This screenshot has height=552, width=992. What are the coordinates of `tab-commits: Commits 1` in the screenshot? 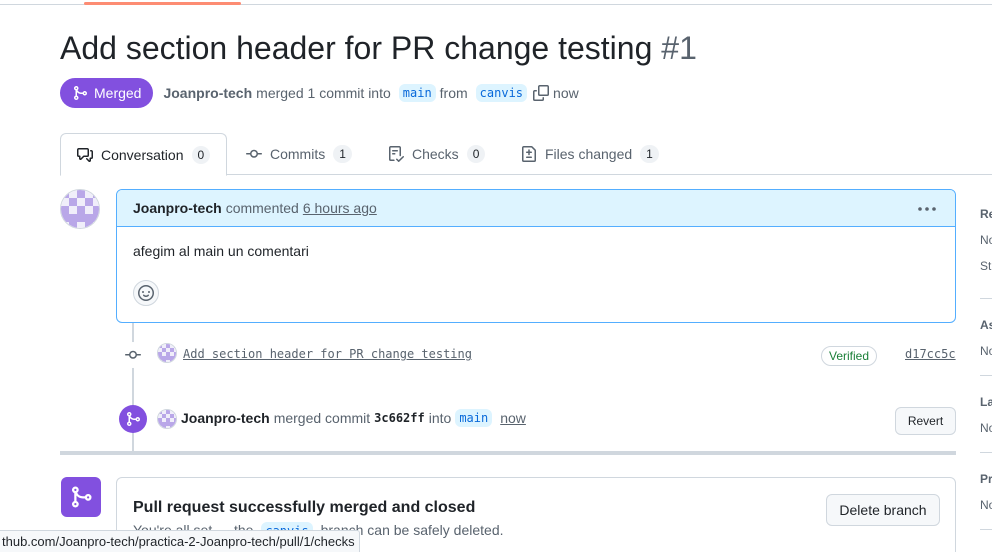 It's located at (299, 154).